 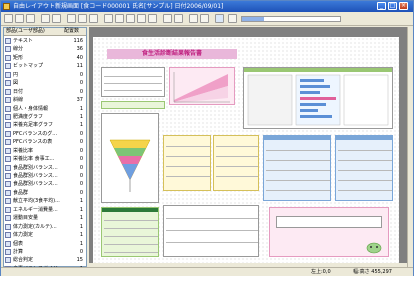 I want to click on parts-list-item: 献立平均(3食平均)... 1, so click(x=45, y=201).